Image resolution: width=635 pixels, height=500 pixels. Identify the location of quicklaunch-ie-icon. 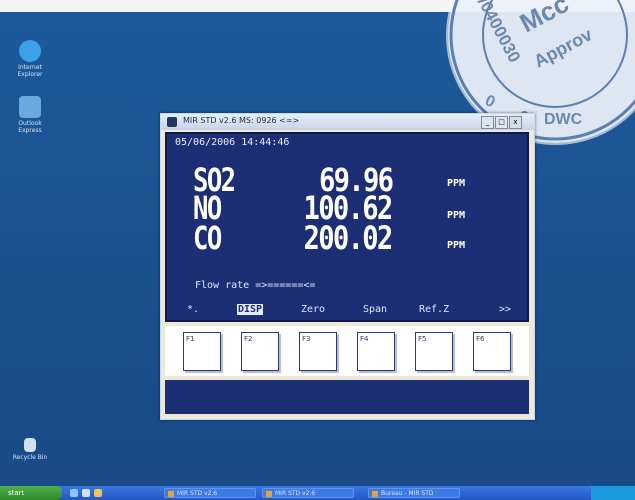
(74, 493).